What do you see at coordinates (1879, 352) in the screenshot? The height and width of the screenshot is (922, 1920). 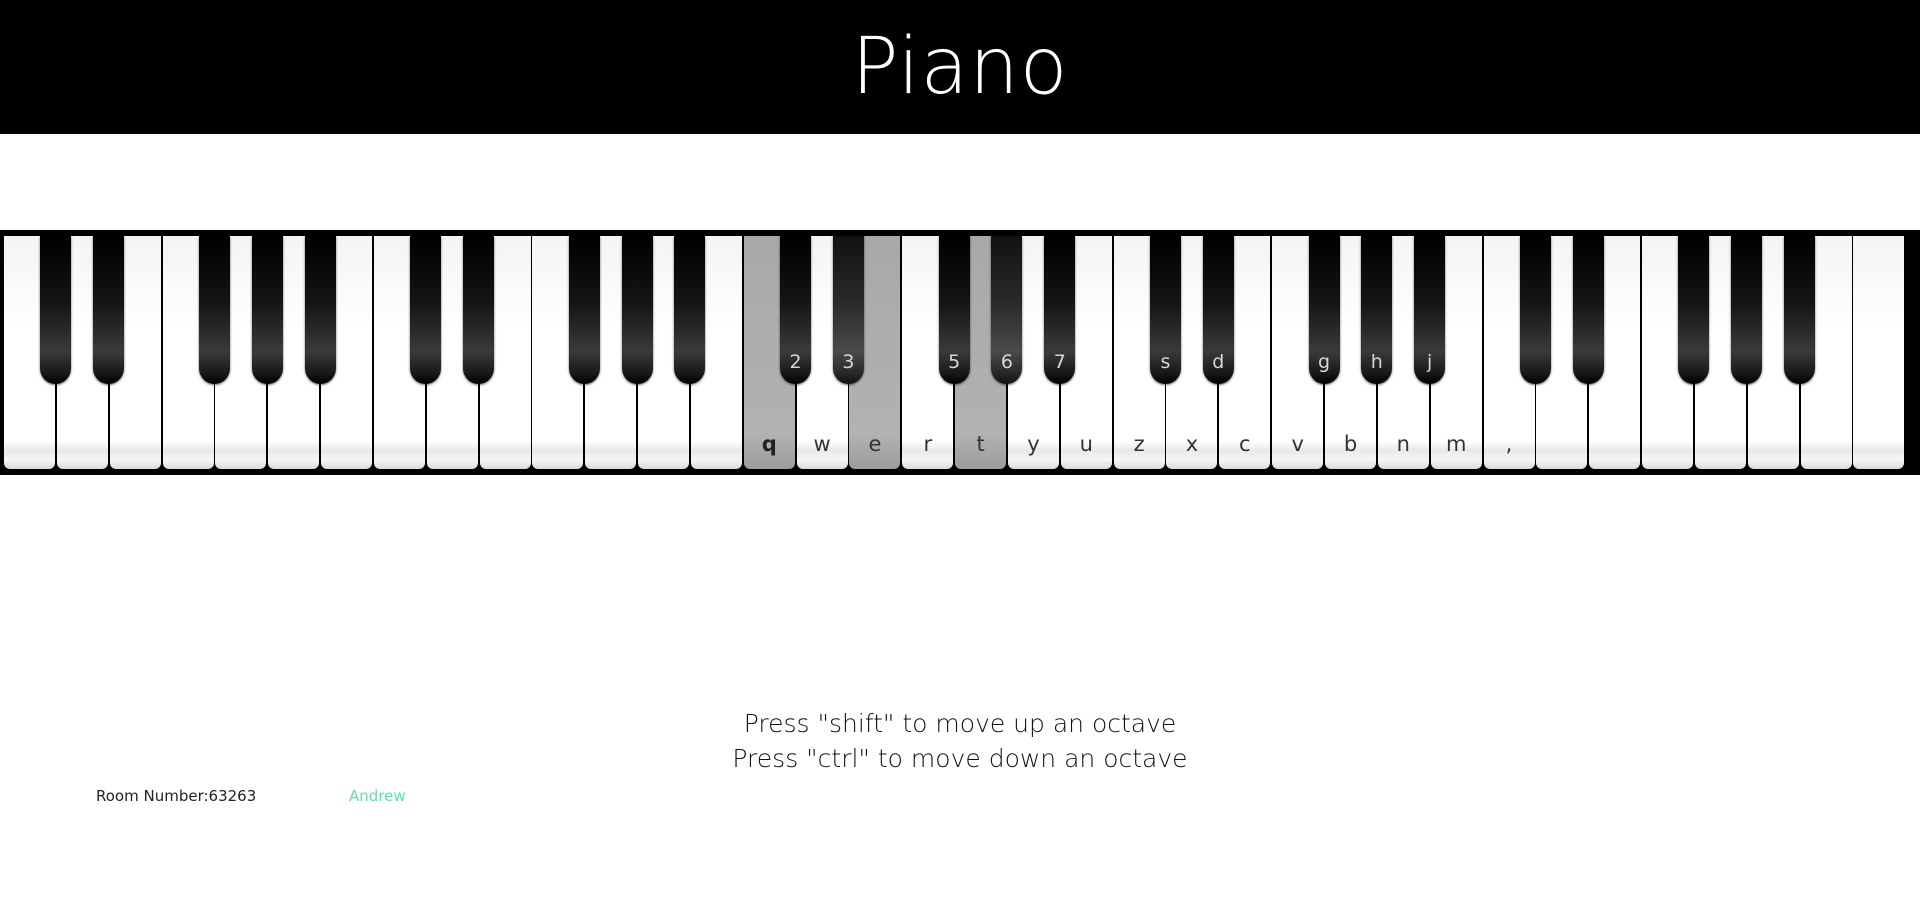 I see `white-key` at bounding box center [1879, 352].